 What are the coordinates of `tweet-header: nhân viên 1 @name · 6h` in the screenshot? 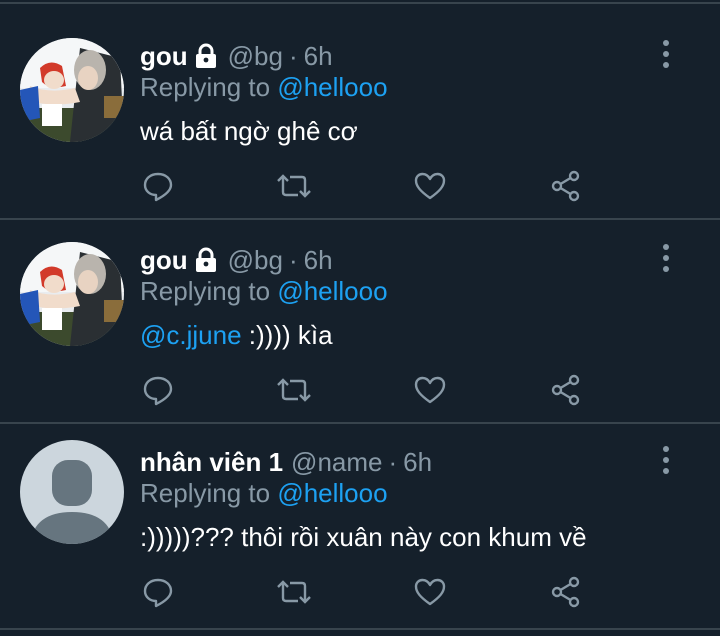 It's located at (286, 462).